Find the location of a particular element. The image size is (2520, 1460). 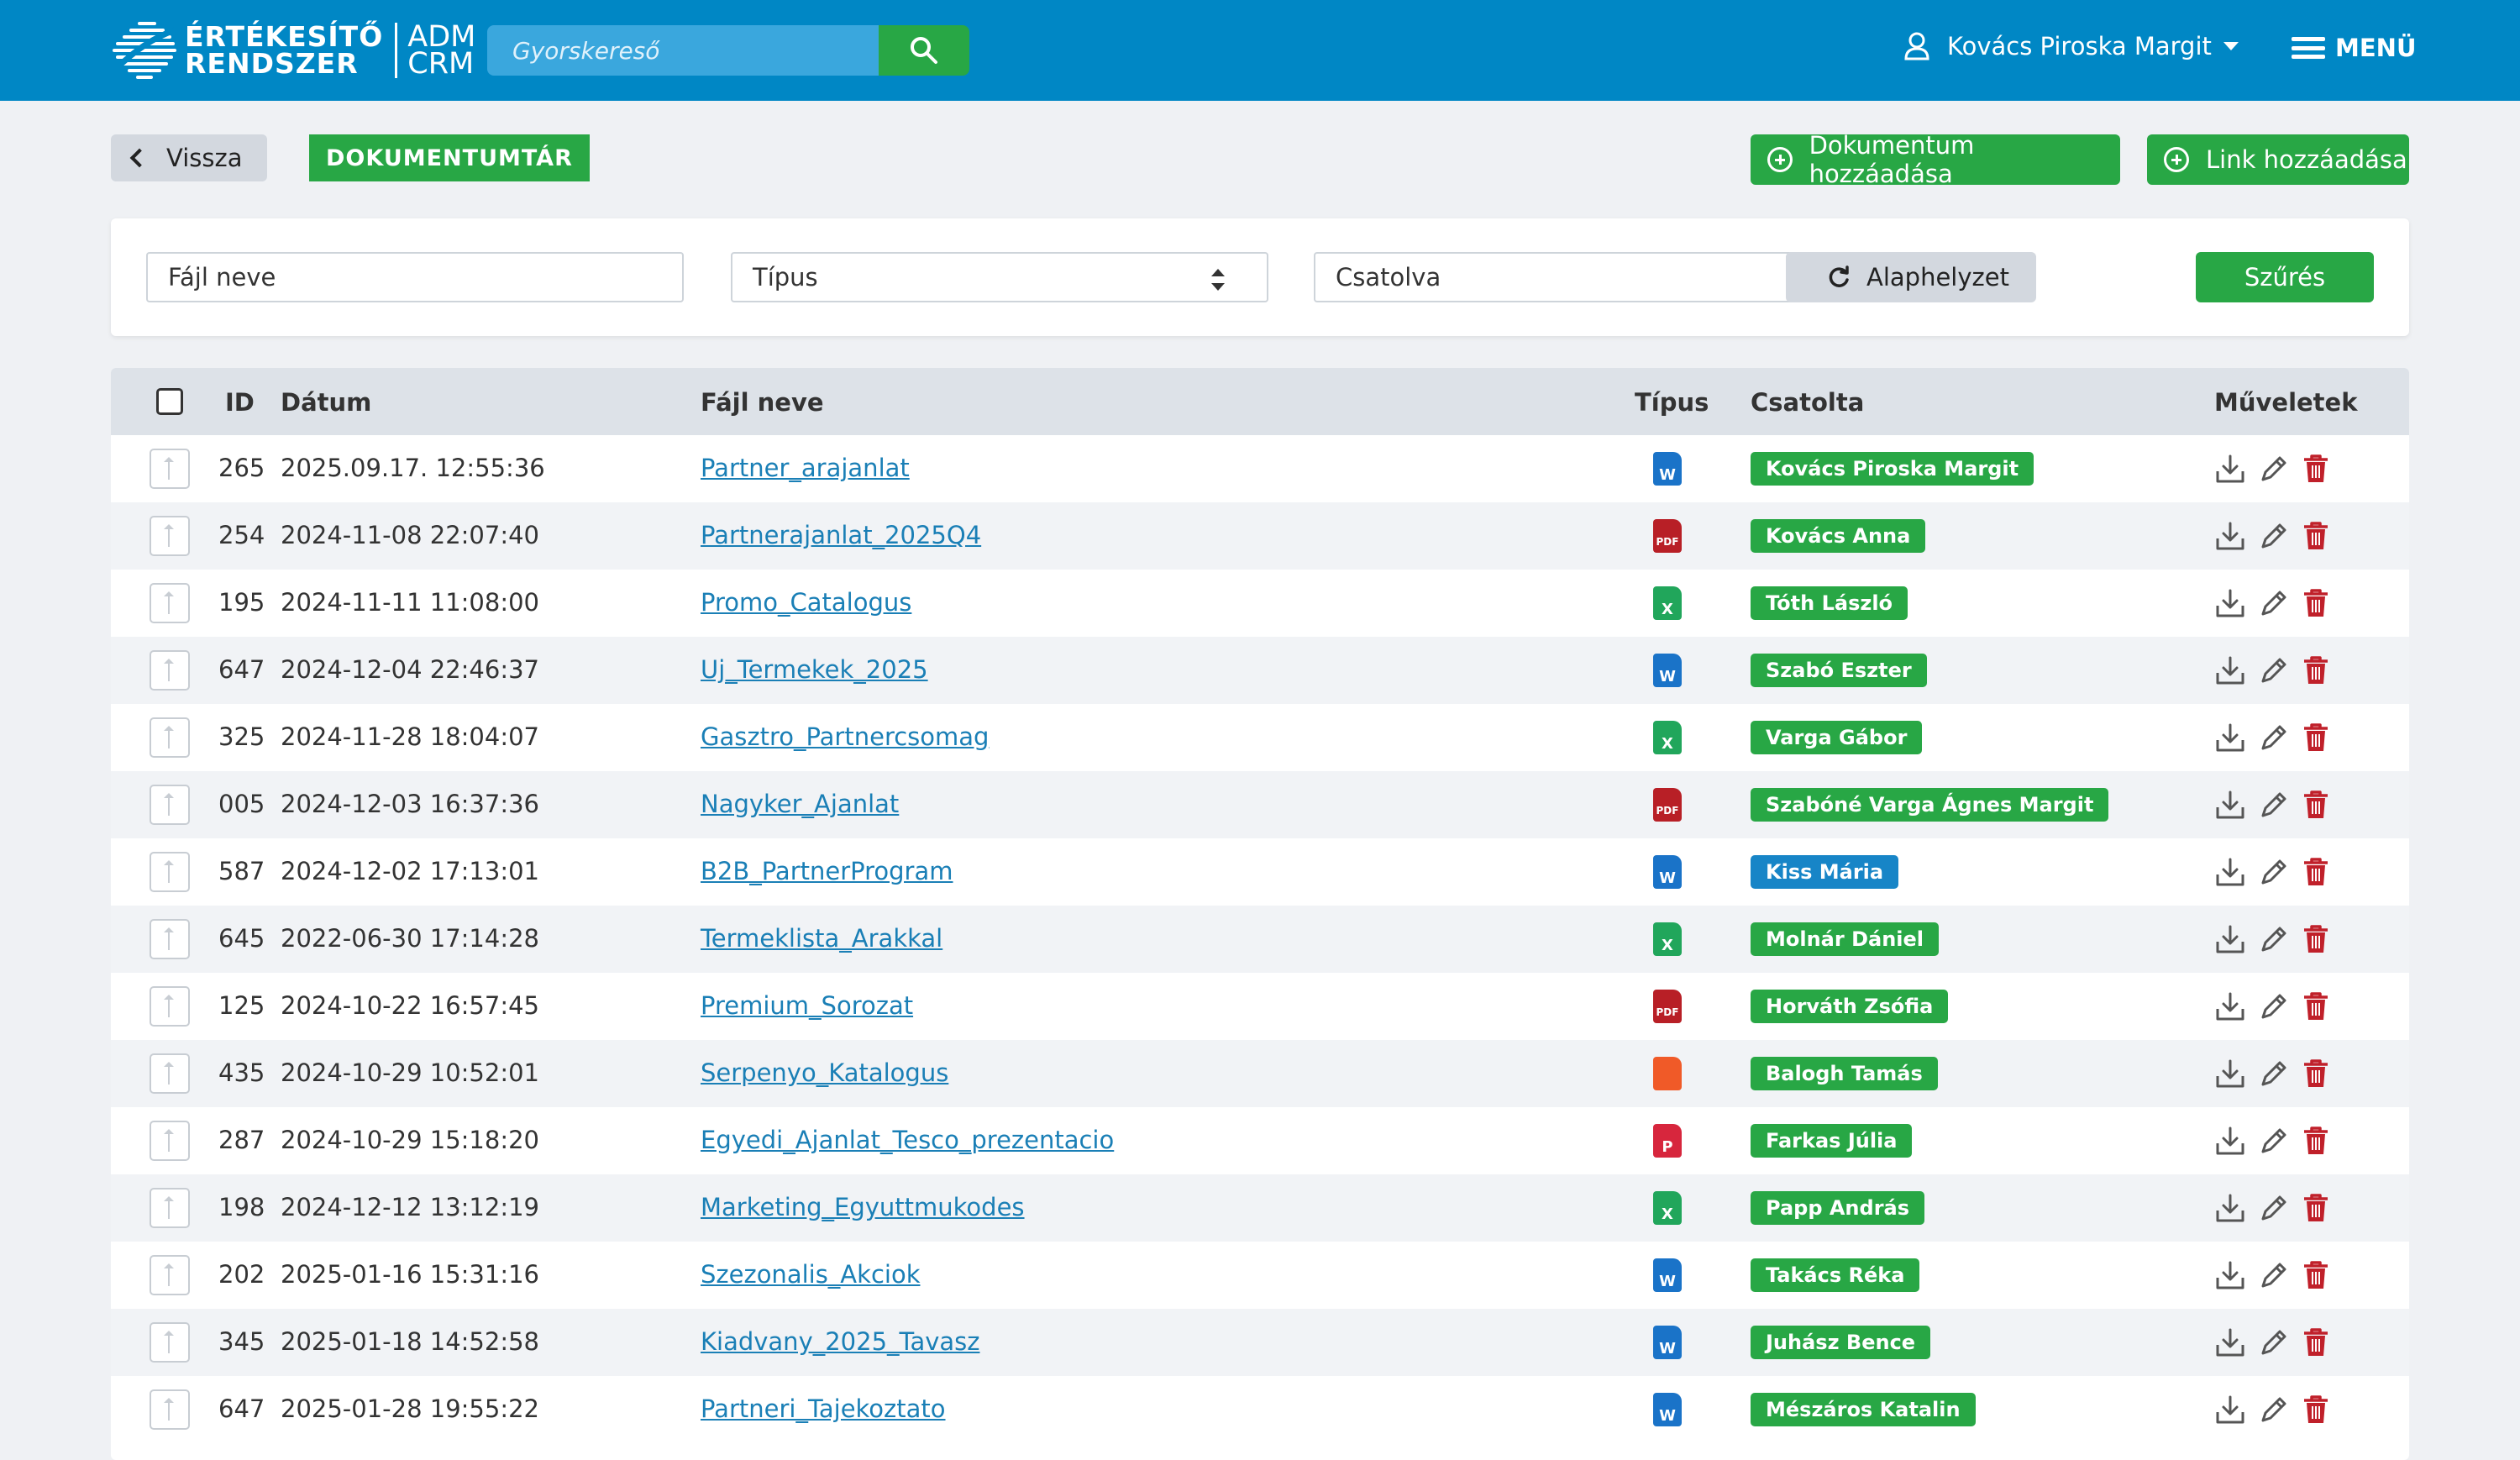

add-document-button: Dokumentum hozzáadása is located at coordinates (1935, 159).